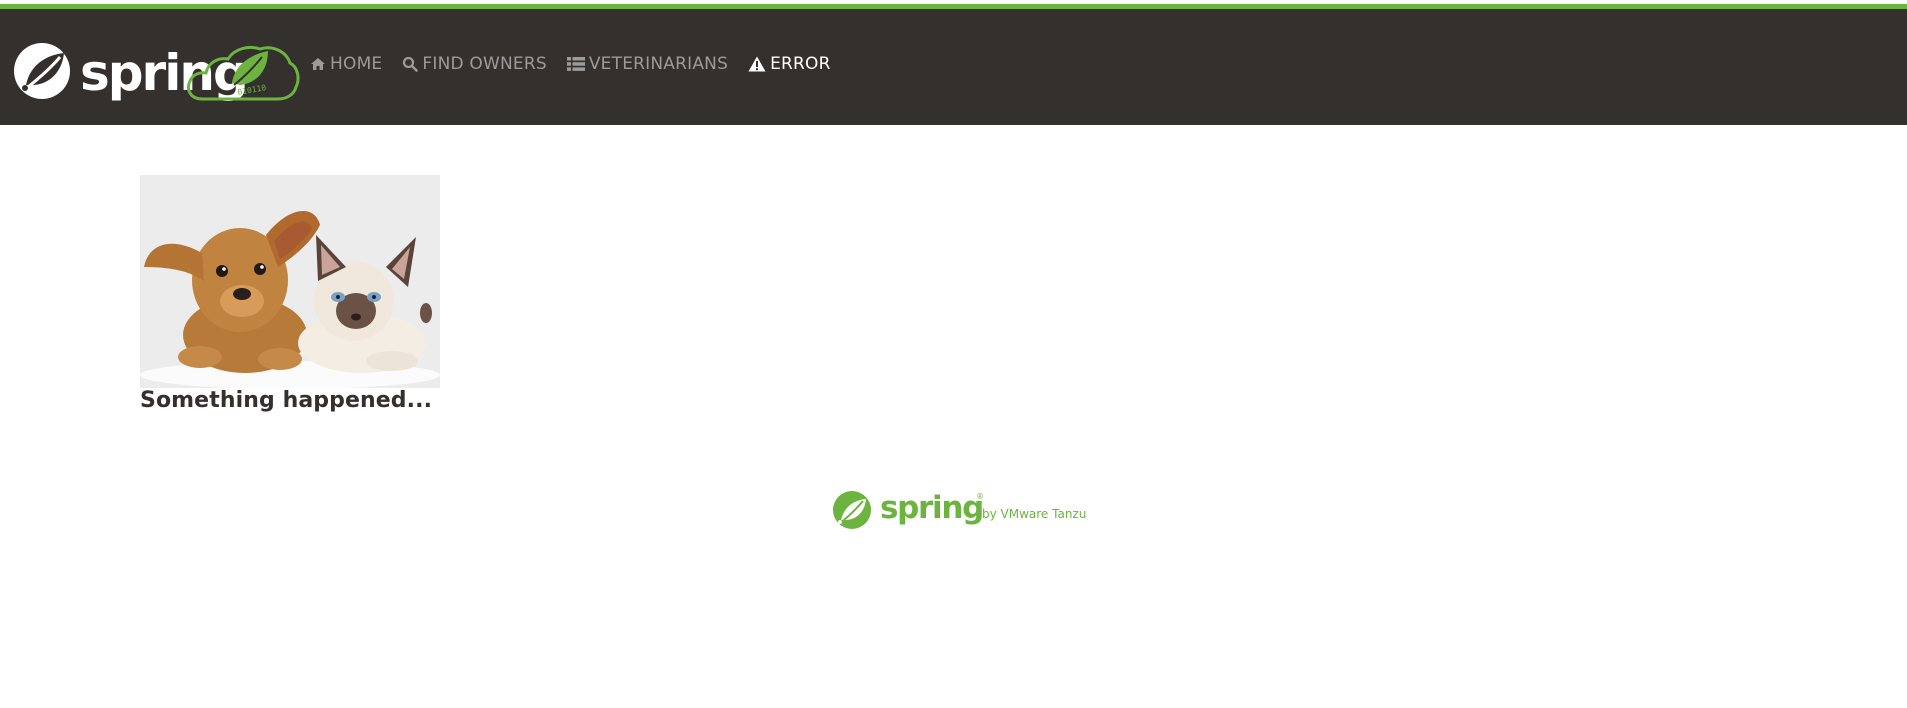 This screenshot has width=1907, height=708. I want to click on nav-error: ERROR, so click(789, 64).